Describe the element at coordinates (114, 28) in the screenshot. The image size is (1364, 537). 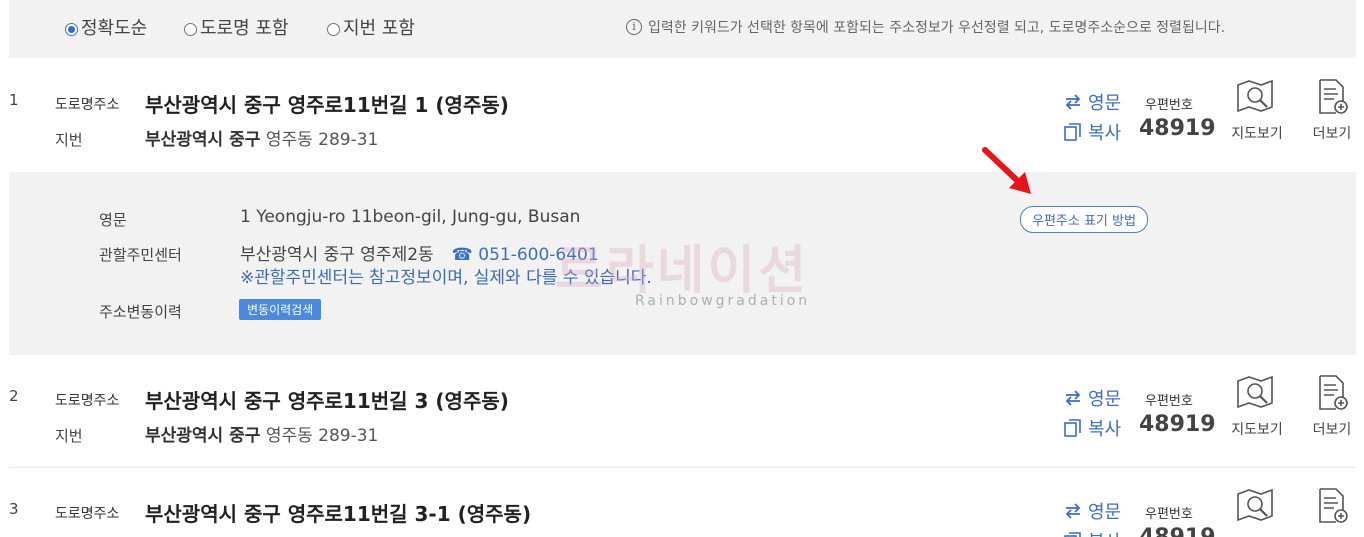
I see `sort-accuracy-label: 정확도순` at that location.